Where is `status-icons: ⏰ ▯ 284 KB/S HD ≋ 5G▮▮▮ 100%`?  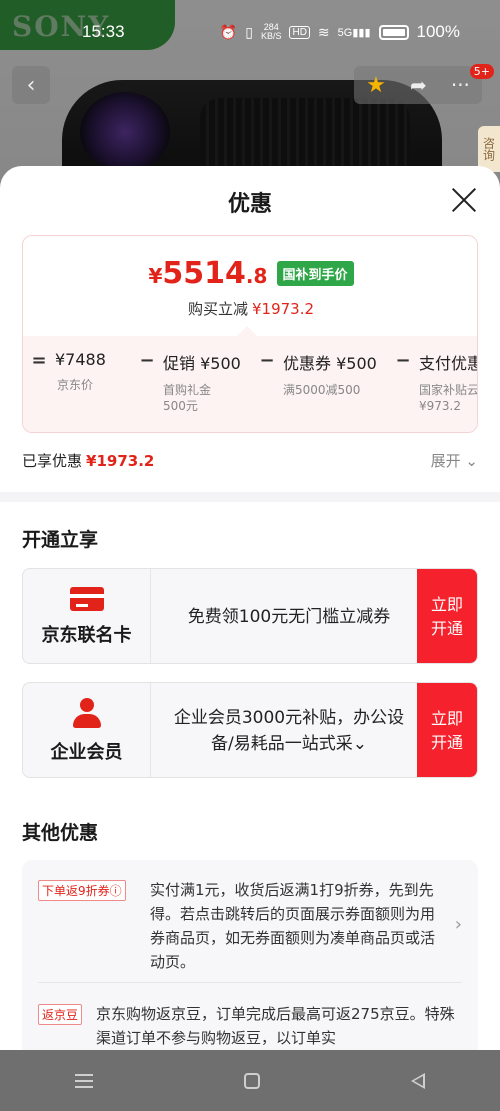
status-icons: ⏰ ▯ 284 KB/S HD ≋ 5G▮▮▮ 100% is located at coordinates (340, 32).